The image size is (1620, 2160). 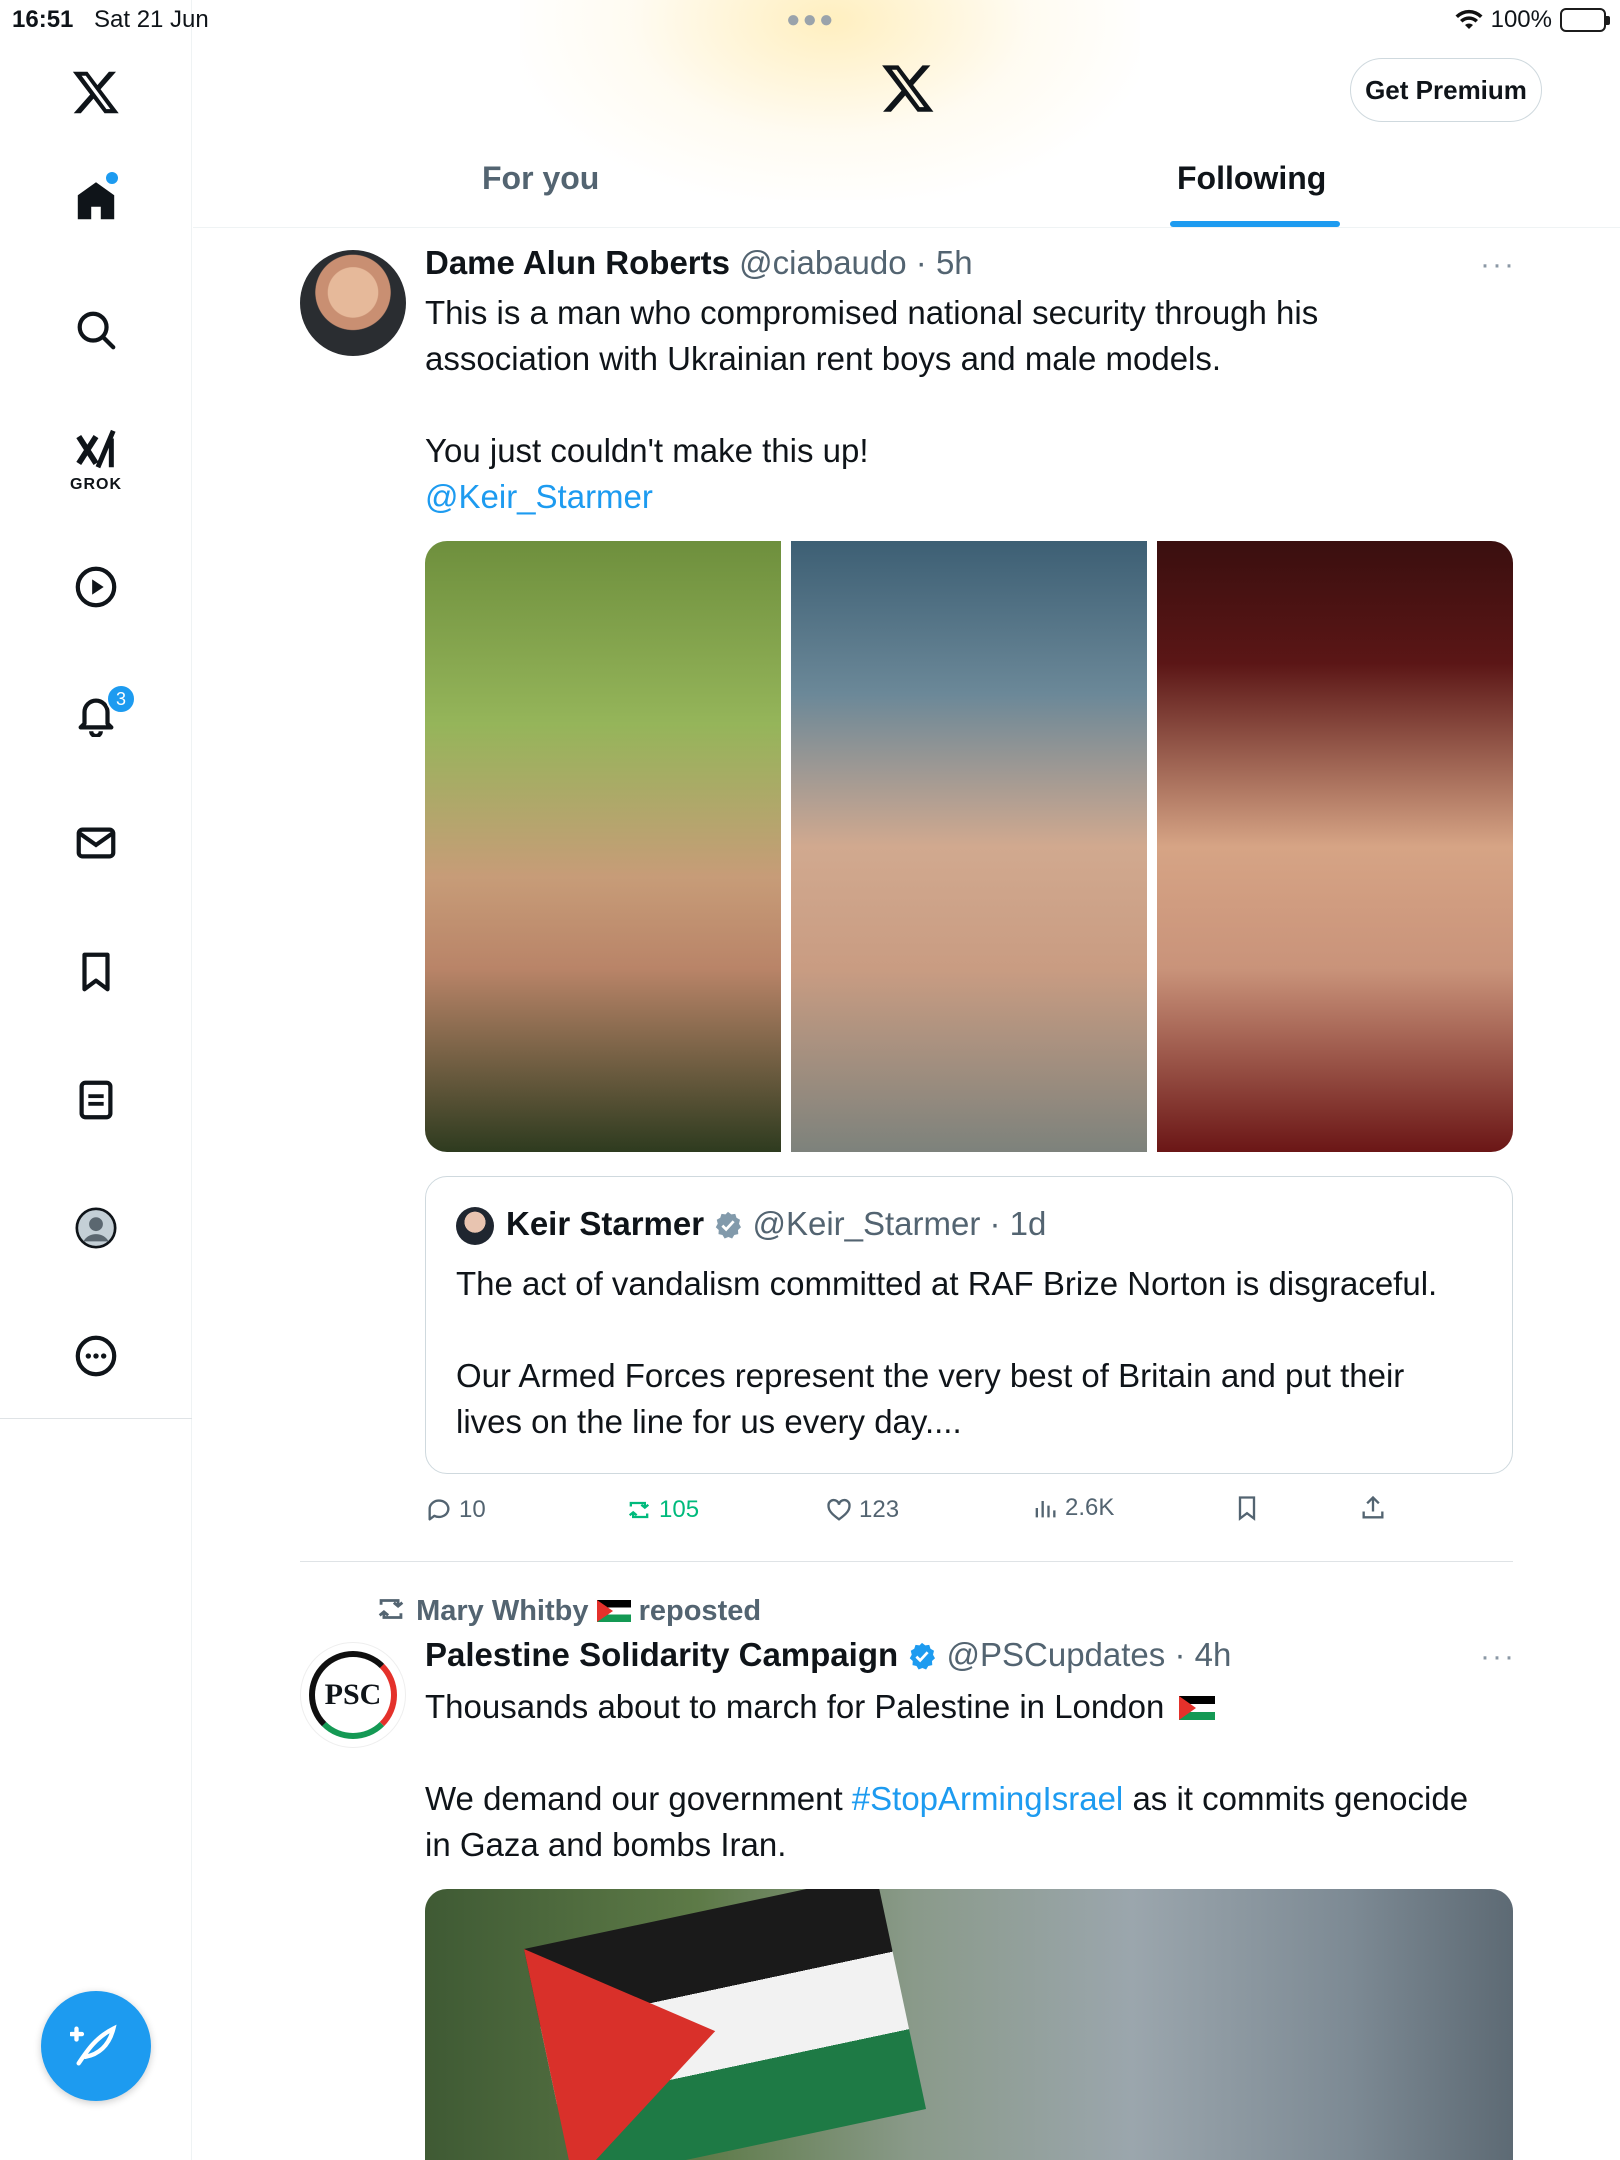 What do you see at coordinates (96, 1100) in the screenshot?
I see `lists-icon` at bounding box center [96, 1100].